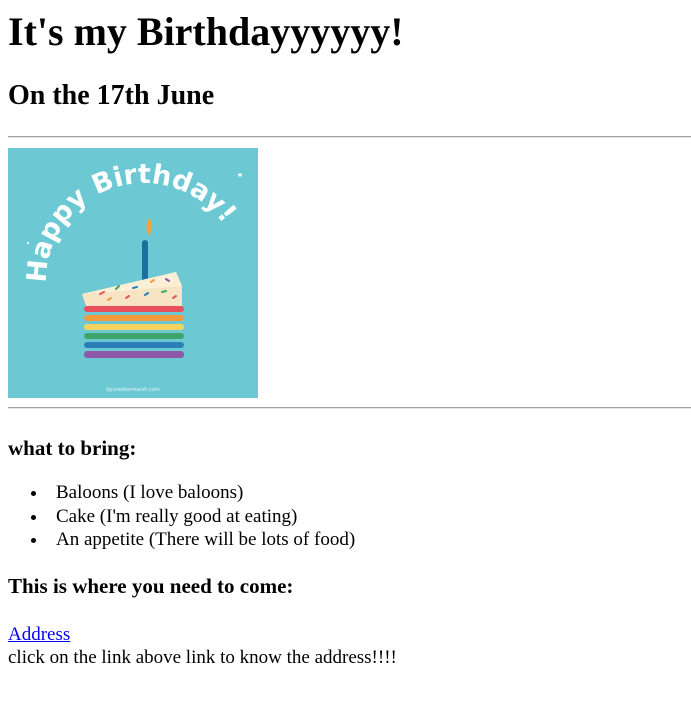  Describe the element at coordinates (369, 517) in the screenshot. I see `list-item: Cake (I'm really good at eating)` at that location.